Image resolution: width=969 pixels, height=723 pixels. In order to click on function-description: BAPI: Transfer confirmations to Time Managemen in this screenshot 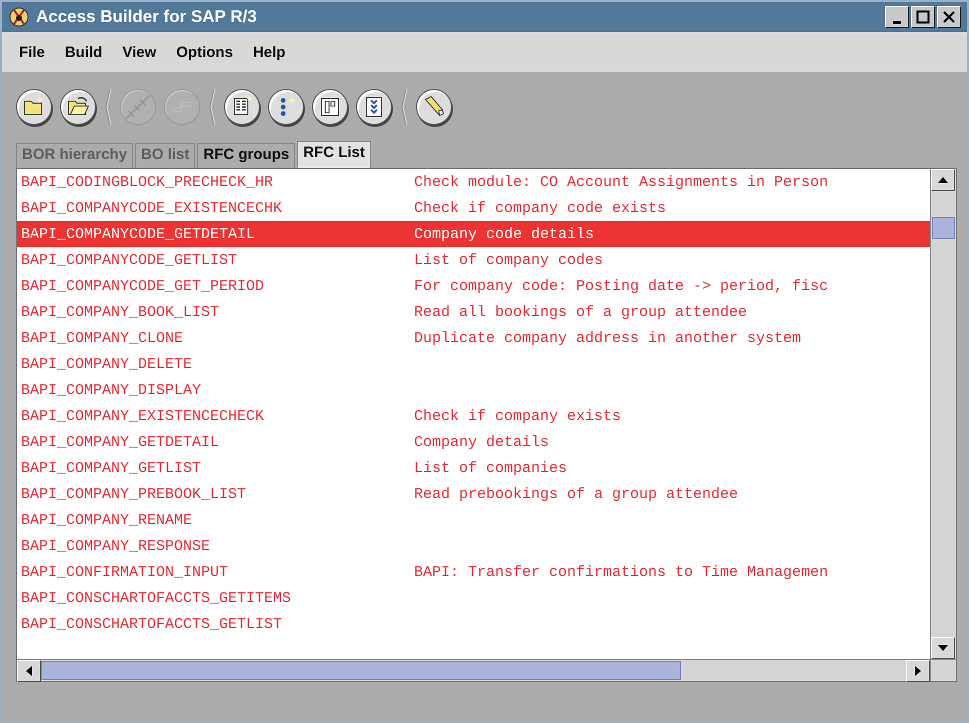, I will do `click(622, 572)`.